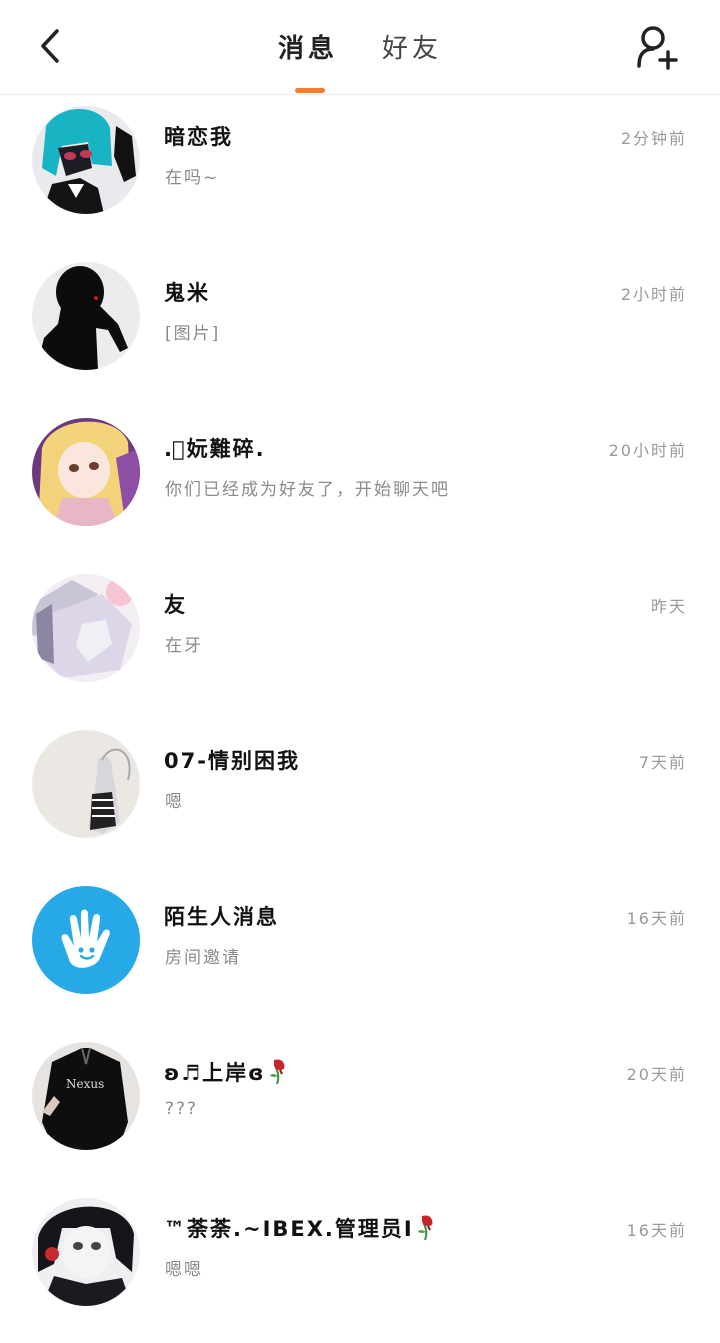  I want to click on contact-name: .ﾞ妧難碎., so click(215, 449).